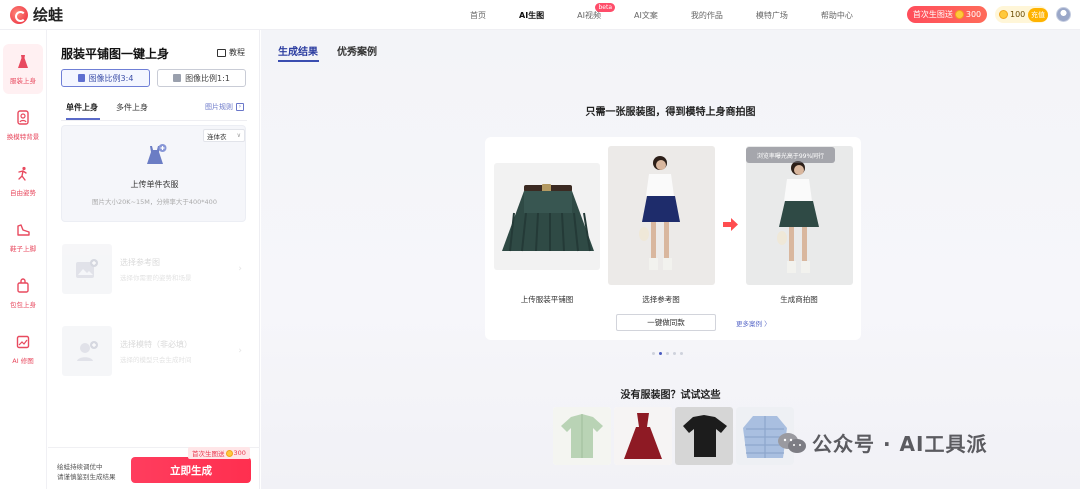  I want to click on sidebar-item-change-model-bg: 换模特背景, so click(23, 125).